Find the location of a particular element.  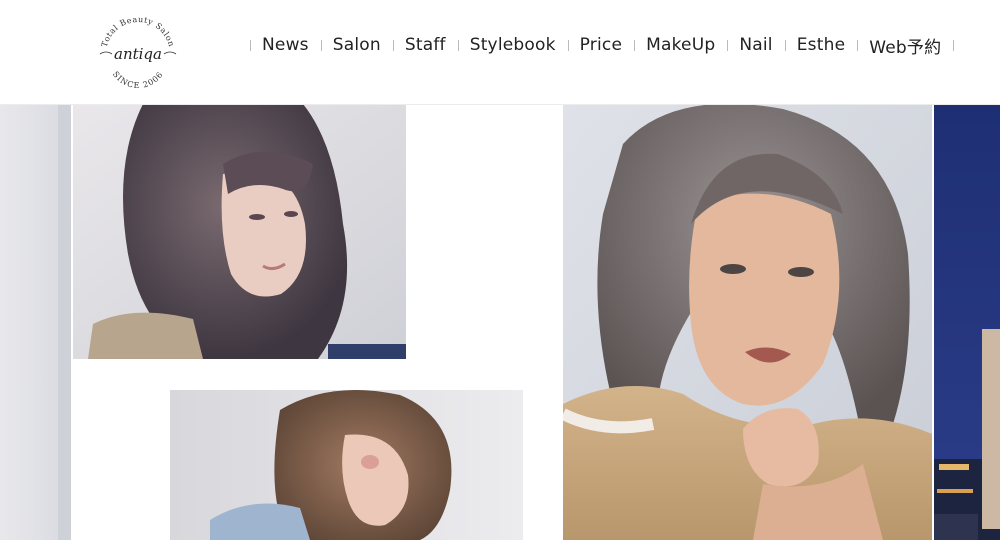

salon-night-photo is located at coordinates (967, 322).